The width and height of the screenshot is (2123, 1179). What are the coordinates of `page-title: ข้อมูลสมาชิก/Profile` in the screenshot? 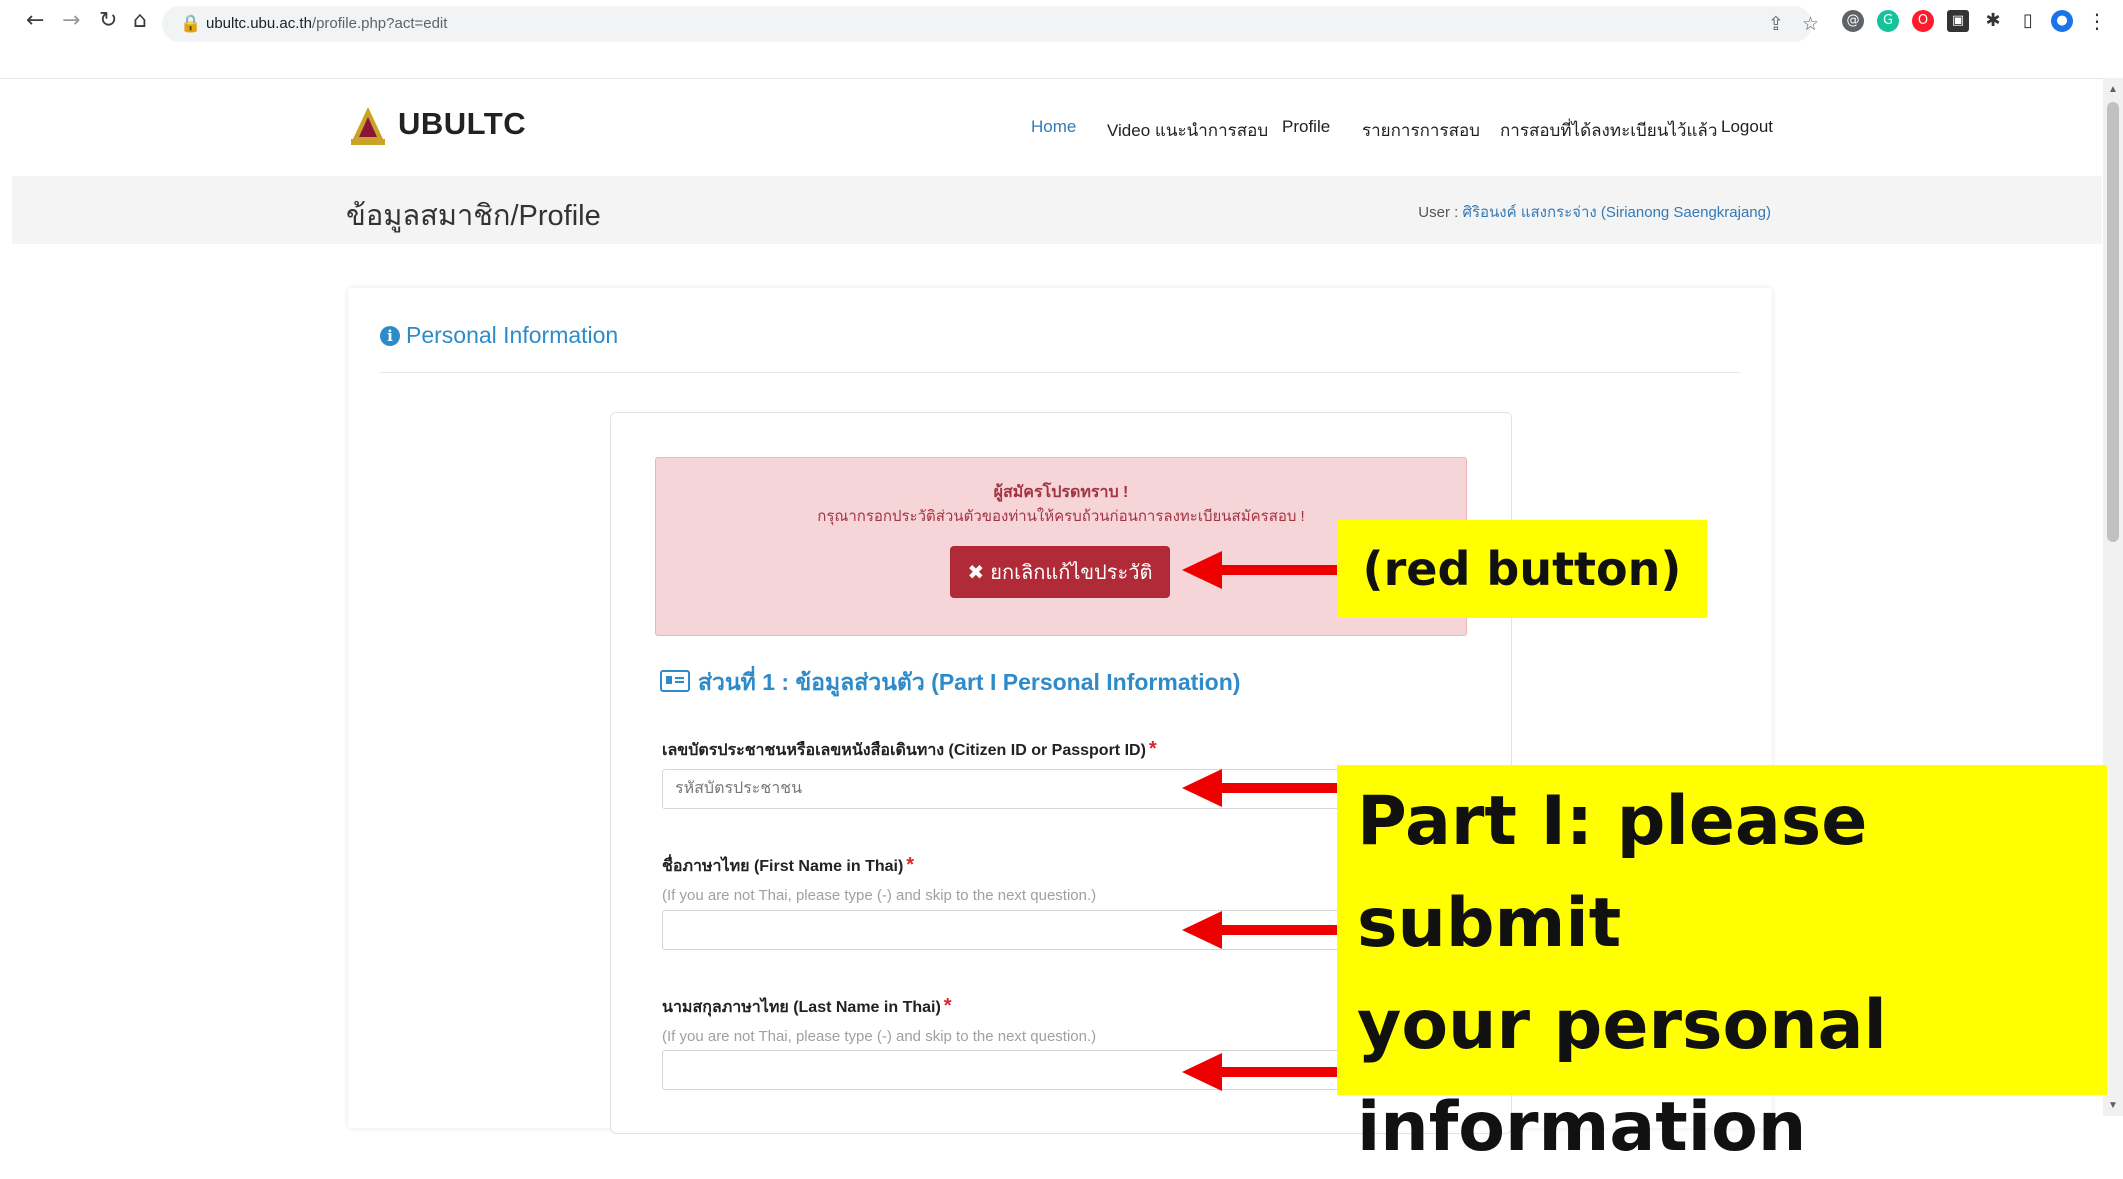 It's located at (473, 216).